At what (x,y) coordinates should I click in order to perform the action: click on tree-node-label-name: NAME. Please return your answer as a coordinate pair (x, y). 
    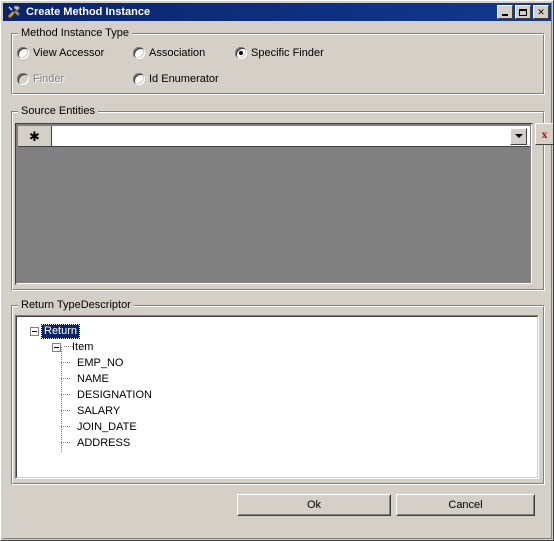
    Looking at the image, I should click on (93, 378).